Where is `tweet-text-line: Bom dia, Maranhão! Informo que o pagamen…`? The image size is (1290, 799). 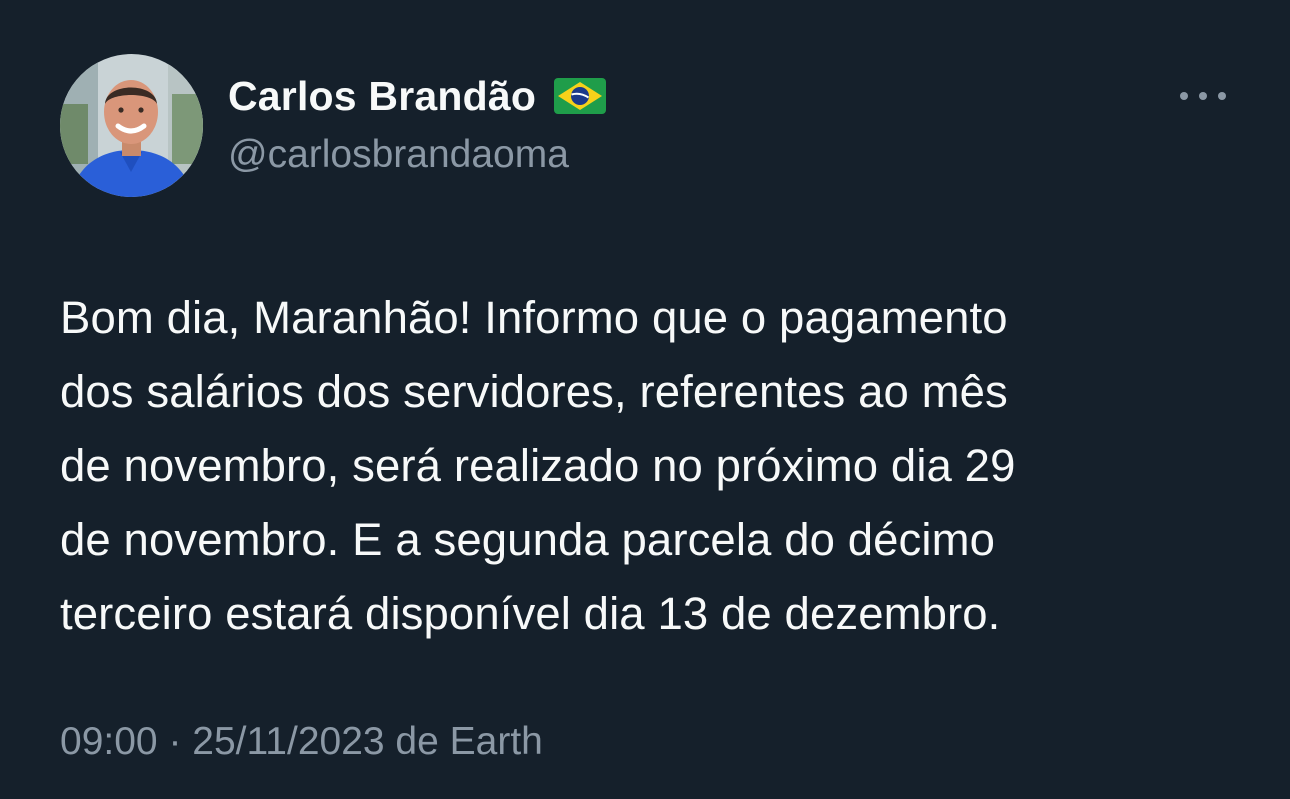 tweet-text-line: Bom dia, Maranhão! Informo que o pagamen… is located at coordinates (534, 317).